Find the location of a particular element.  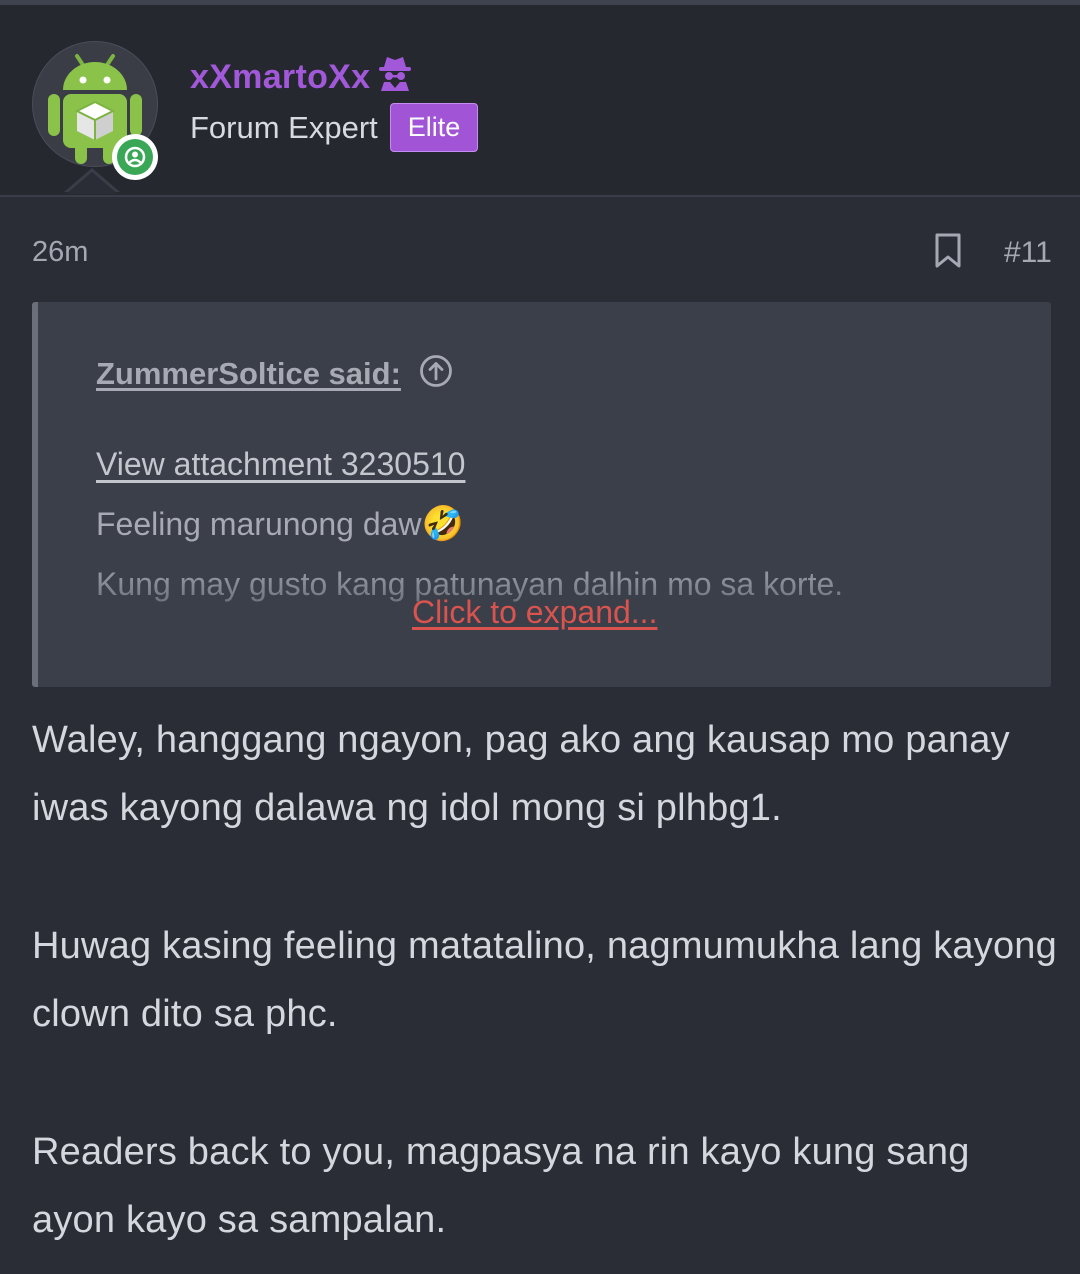

username: xXmartoXx is located at coordinates (301, 77).